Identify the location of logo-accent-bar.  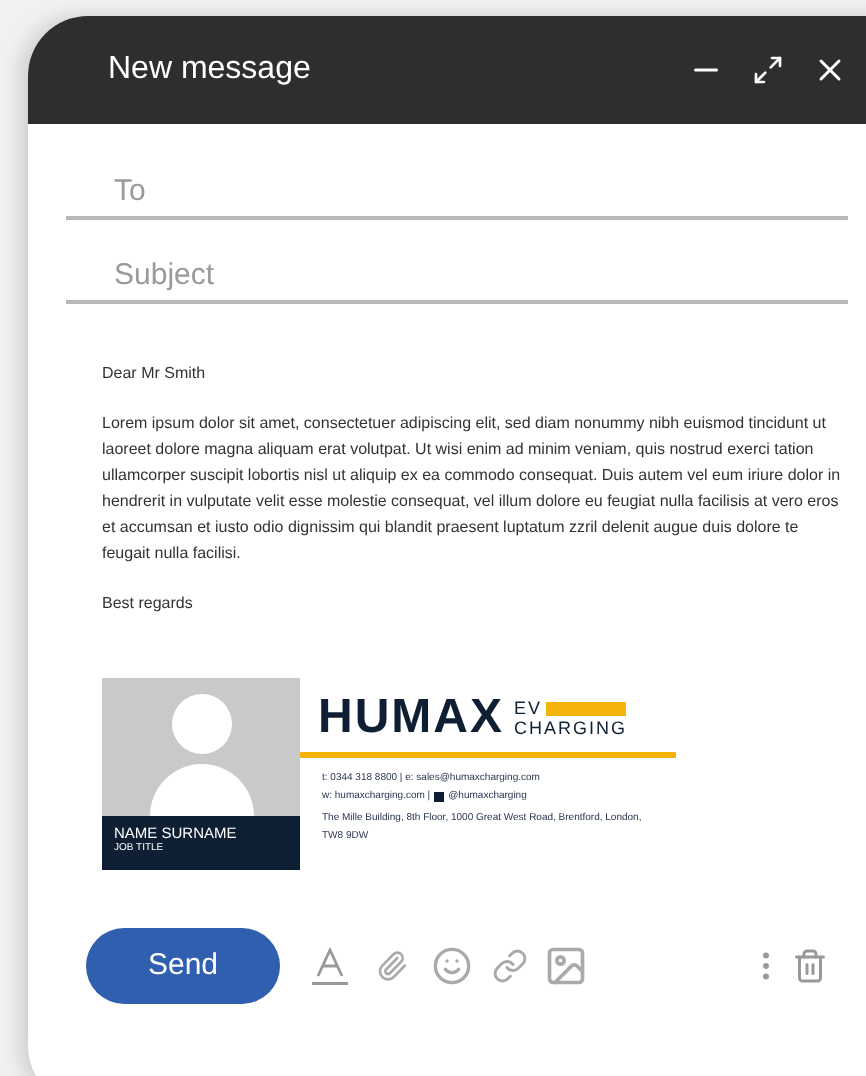
(586, 708).